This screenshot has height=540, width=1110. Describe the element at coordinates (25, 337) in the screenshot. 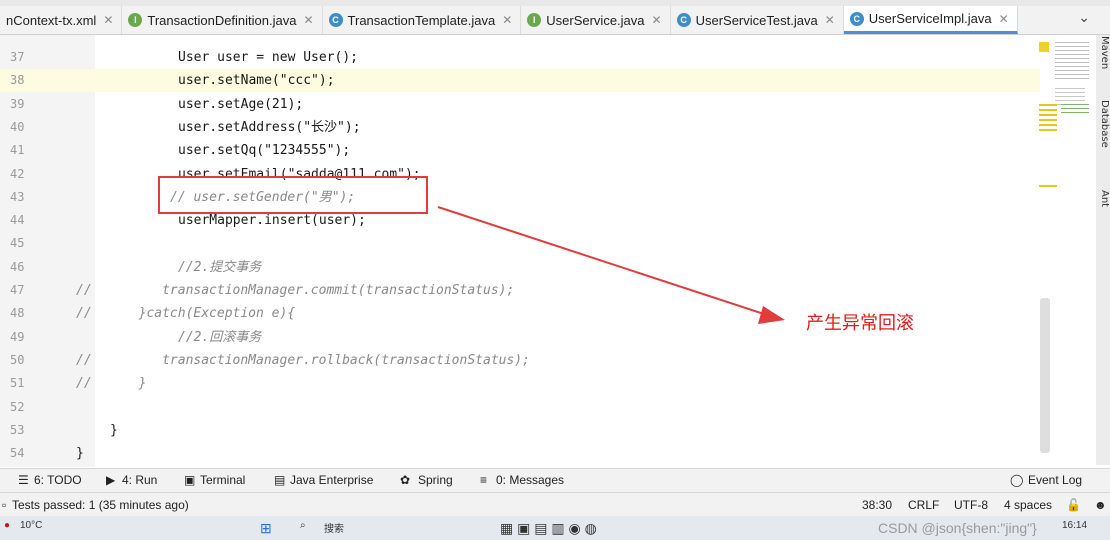

I see `line-number: 49` at that location.